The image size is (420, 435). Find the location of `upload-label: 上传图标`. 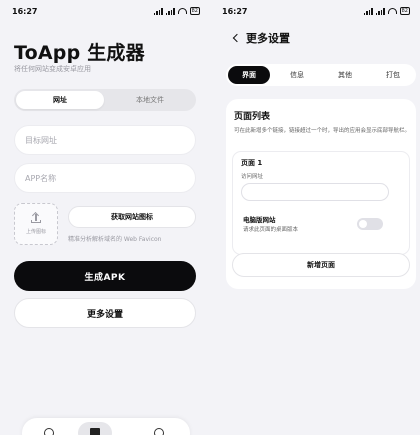

upload-label: 上传图标 is located at coordinates (35, 232).